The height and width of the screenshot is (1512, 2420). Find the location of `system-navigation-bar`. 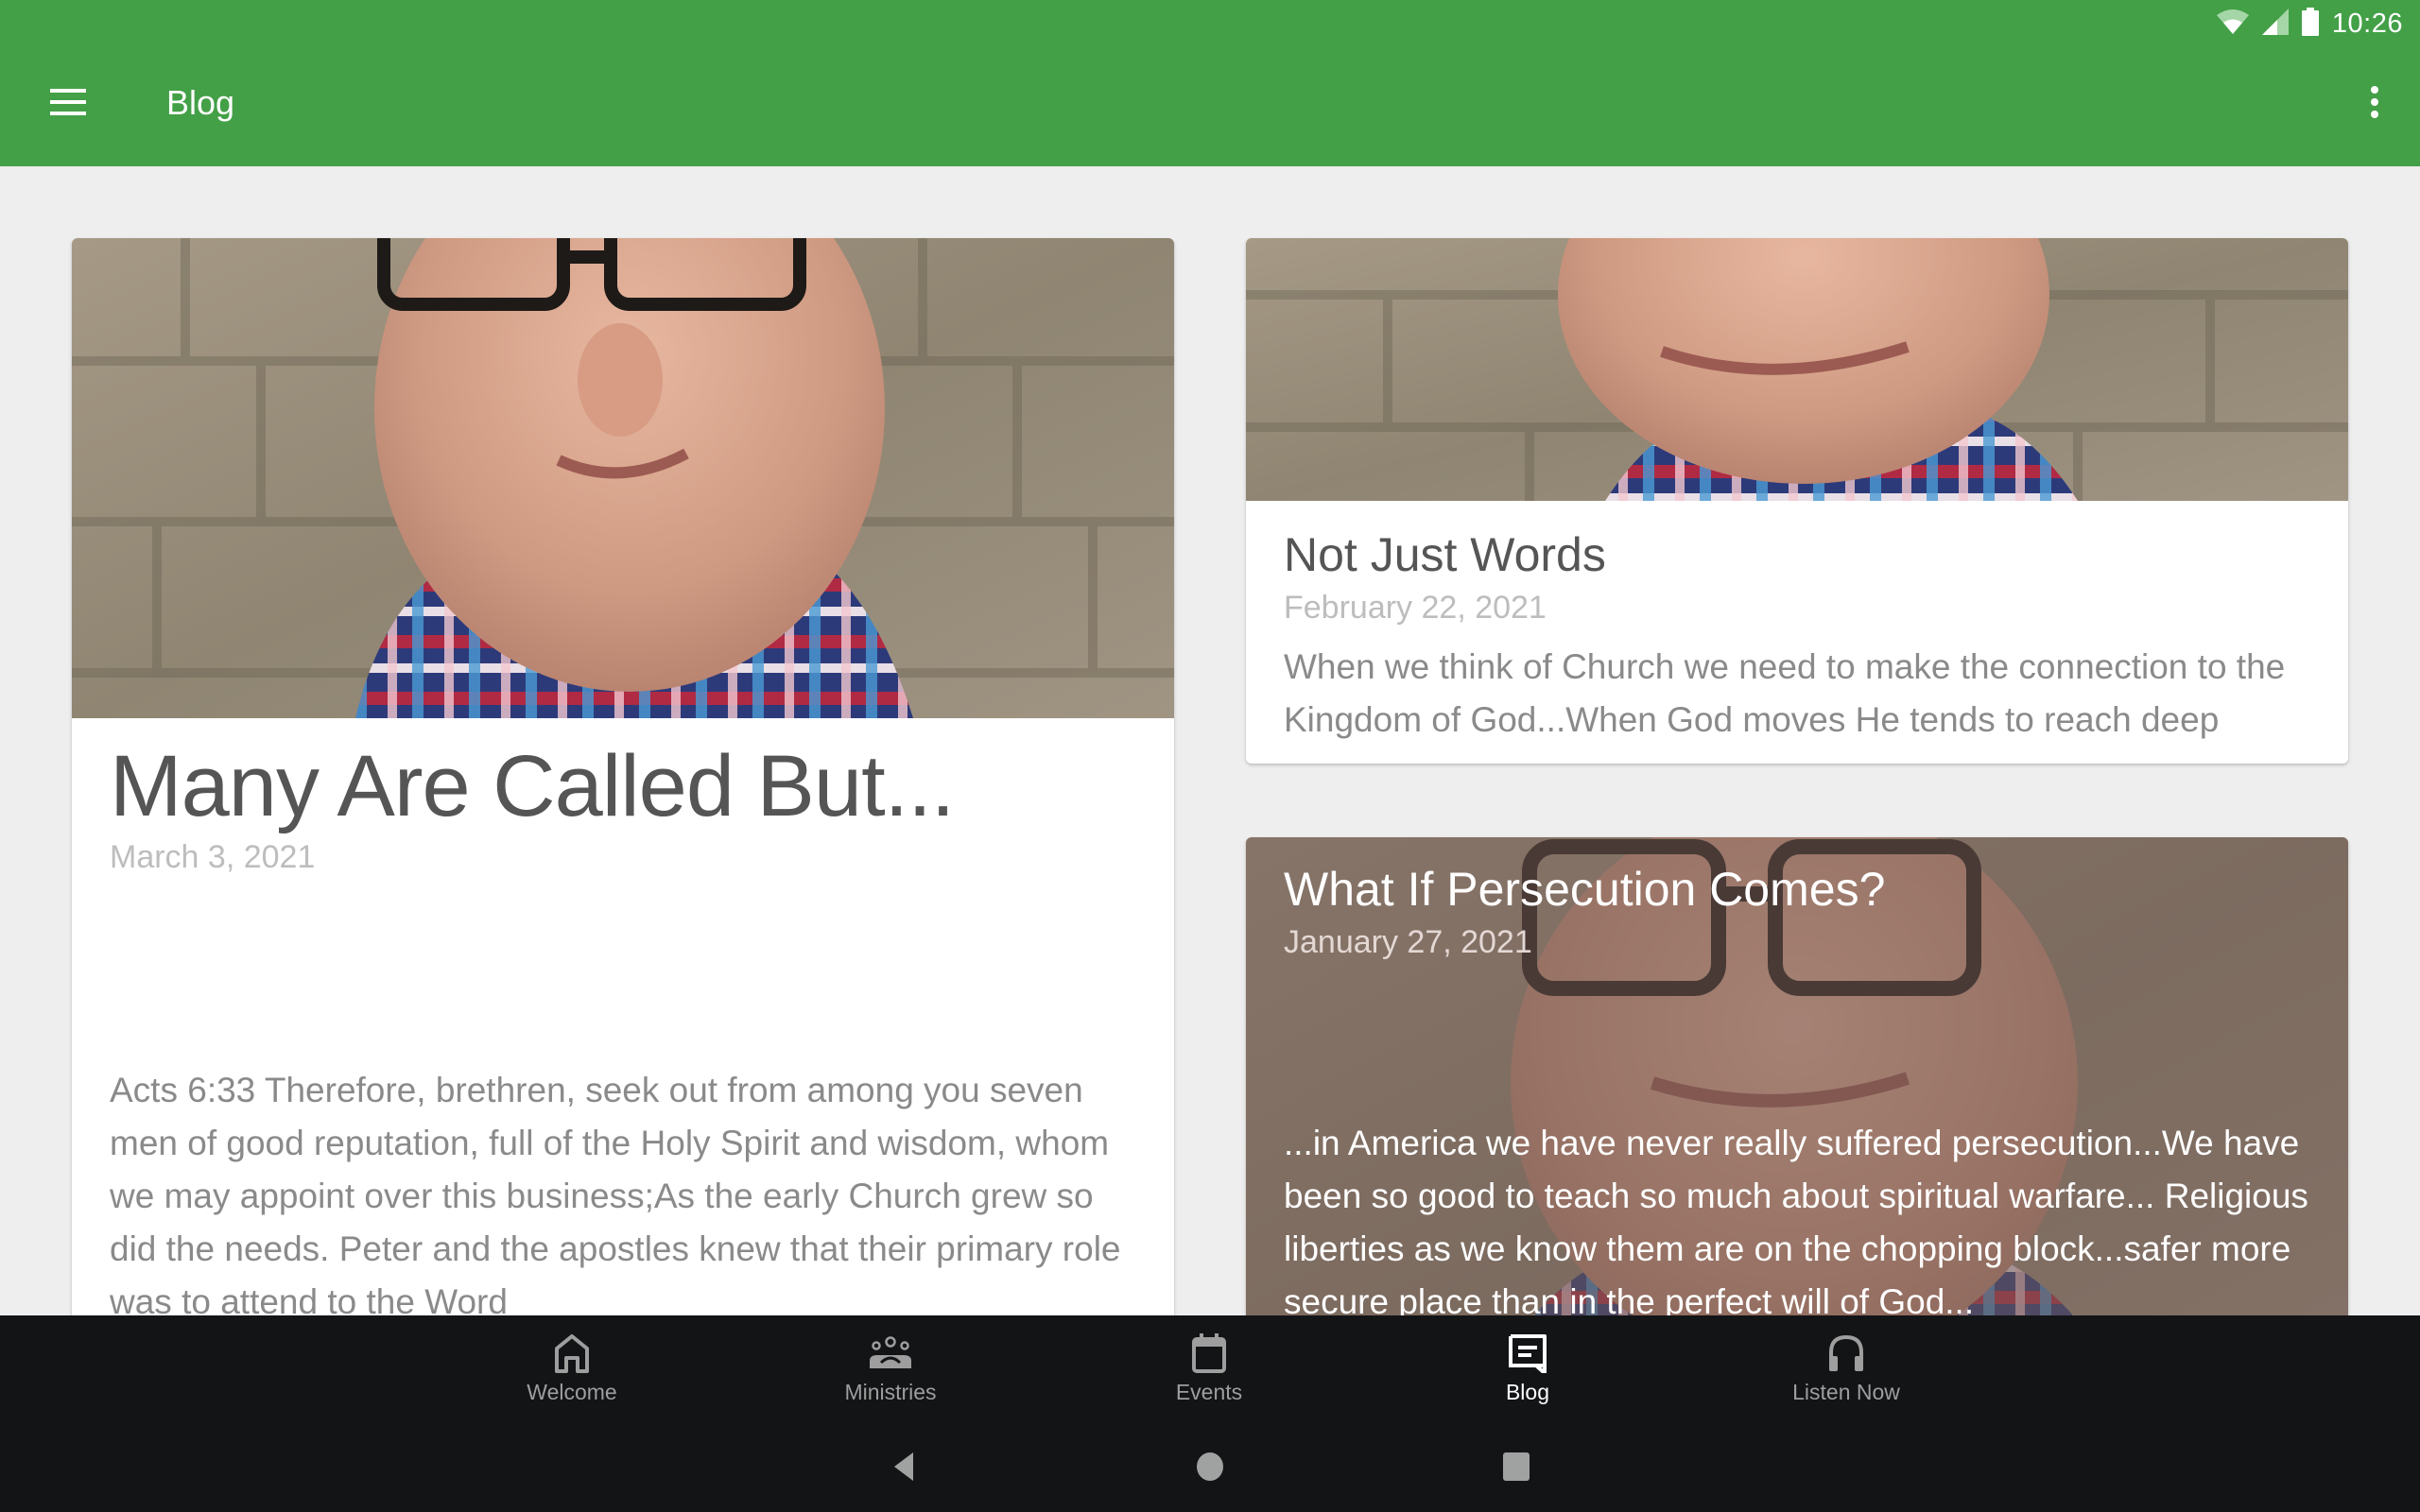

system-navigation-bar is located at coordinates (1210, 1466).